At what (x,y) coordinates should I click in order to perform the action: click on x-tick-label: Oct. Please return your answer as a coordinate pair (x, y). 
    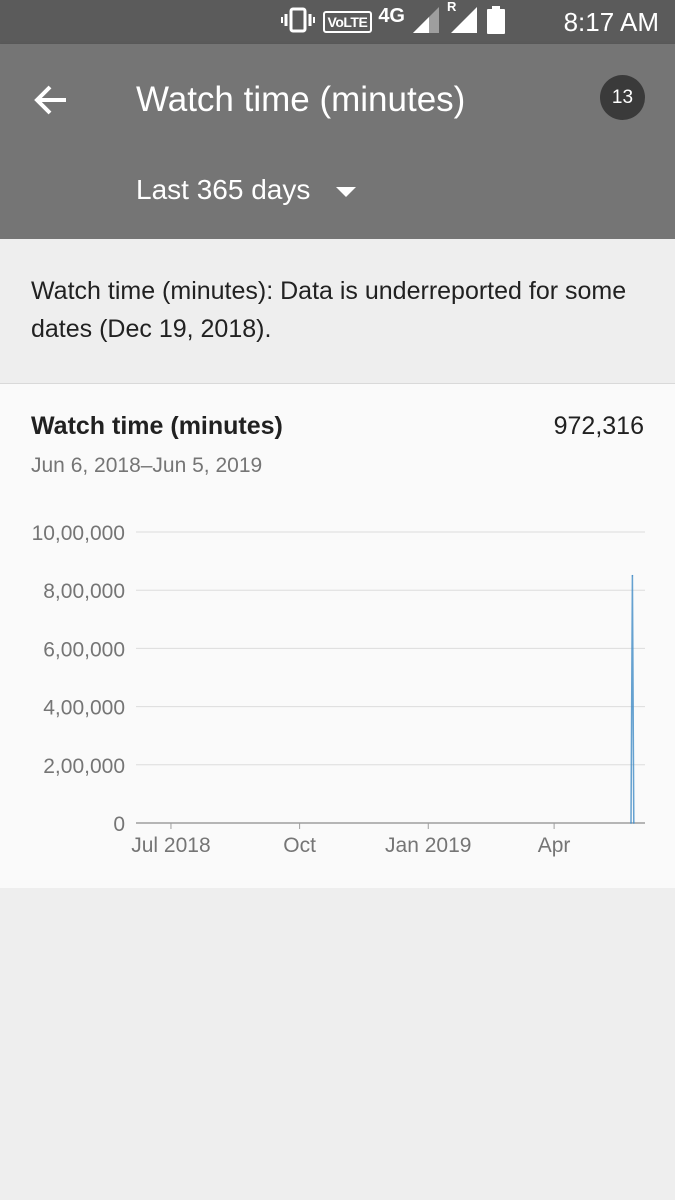
    Looking at the image, I should click on (299, 845).